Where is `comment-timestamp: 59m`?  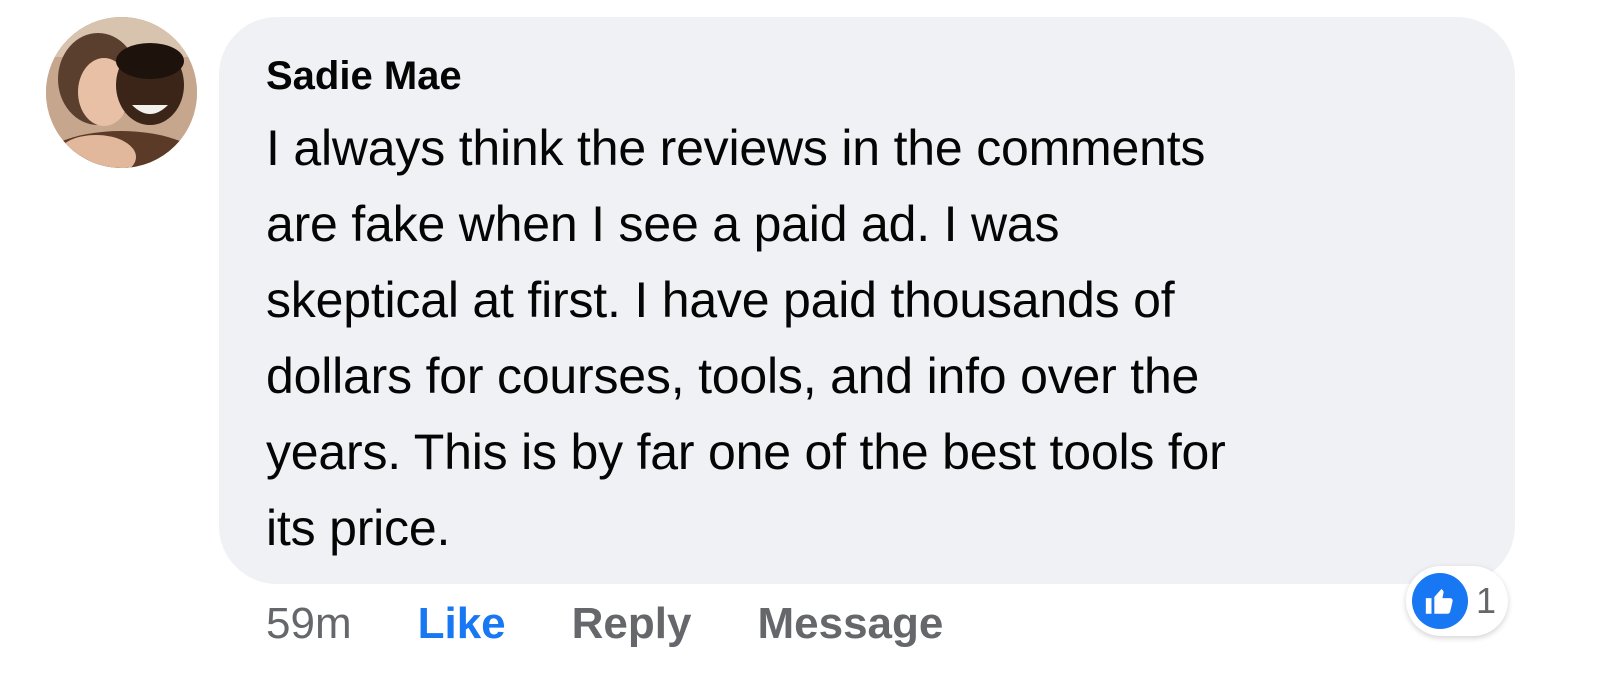
comment-timestamp: 59m is located at coordinates (309, 624).